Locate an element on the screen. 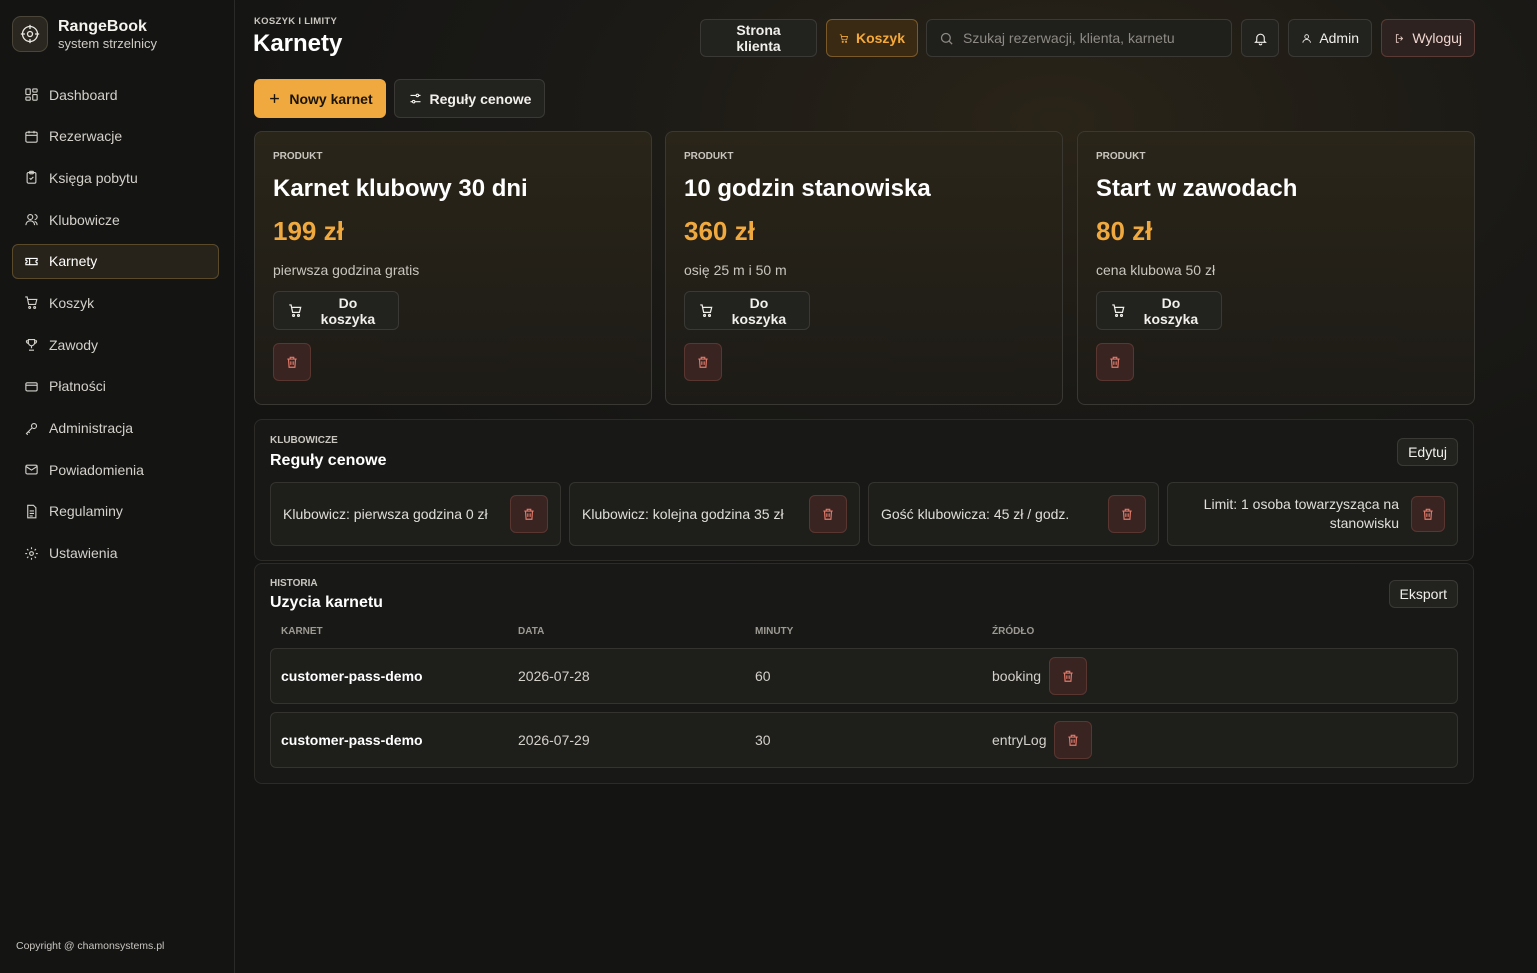 The width and height of the screenshot is (1537, 973). calendar-icon is located at coordinates (31, 136).